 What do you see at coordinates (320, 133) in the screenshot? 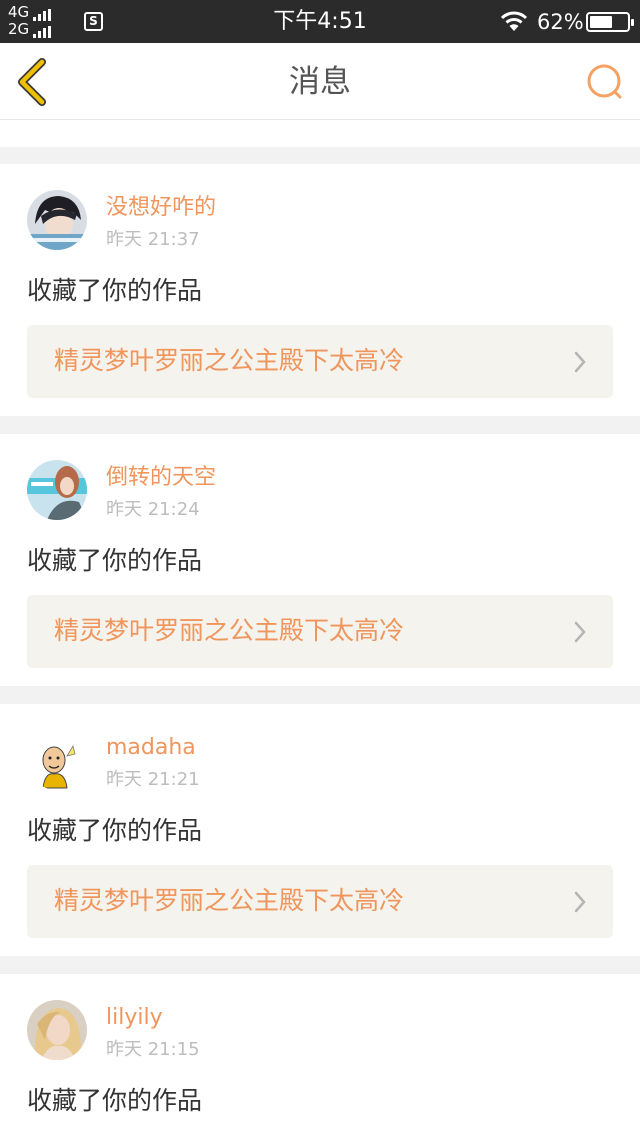
I see `previous-notification-partial` at bounding box center [320, 133].